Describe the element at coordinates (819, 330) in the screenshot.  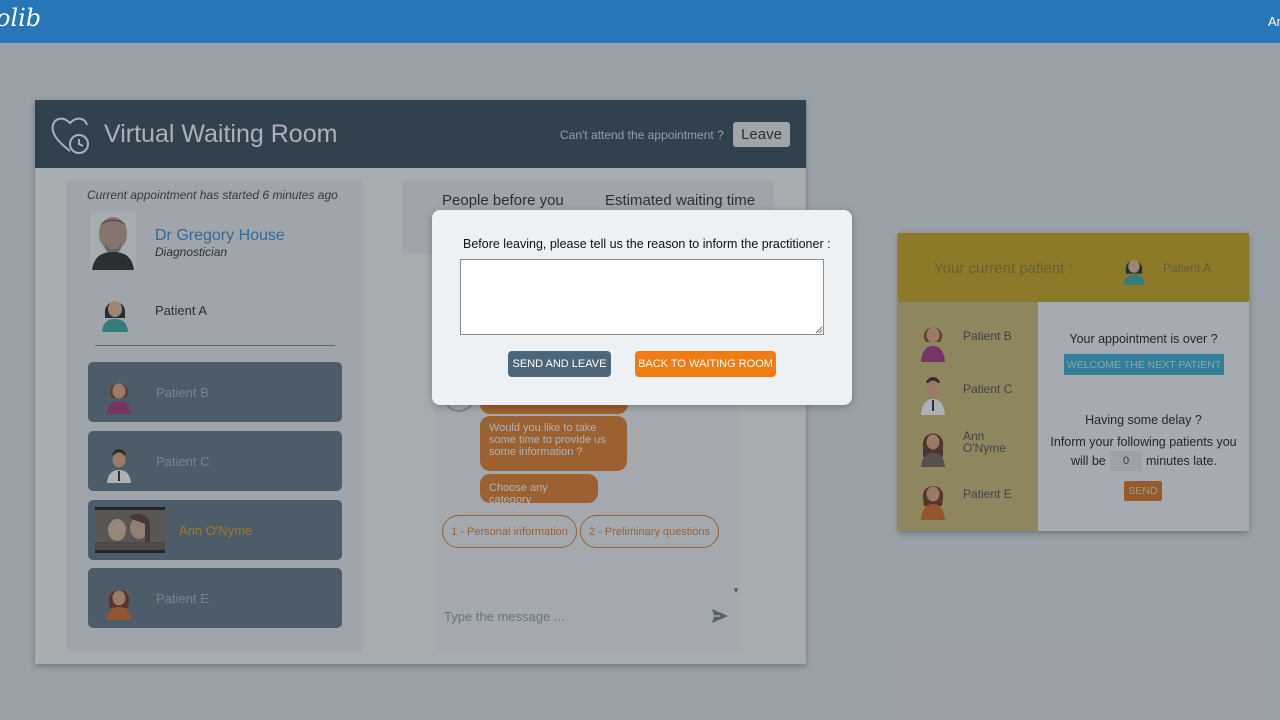
I see `resize-handle-icon` at that location.